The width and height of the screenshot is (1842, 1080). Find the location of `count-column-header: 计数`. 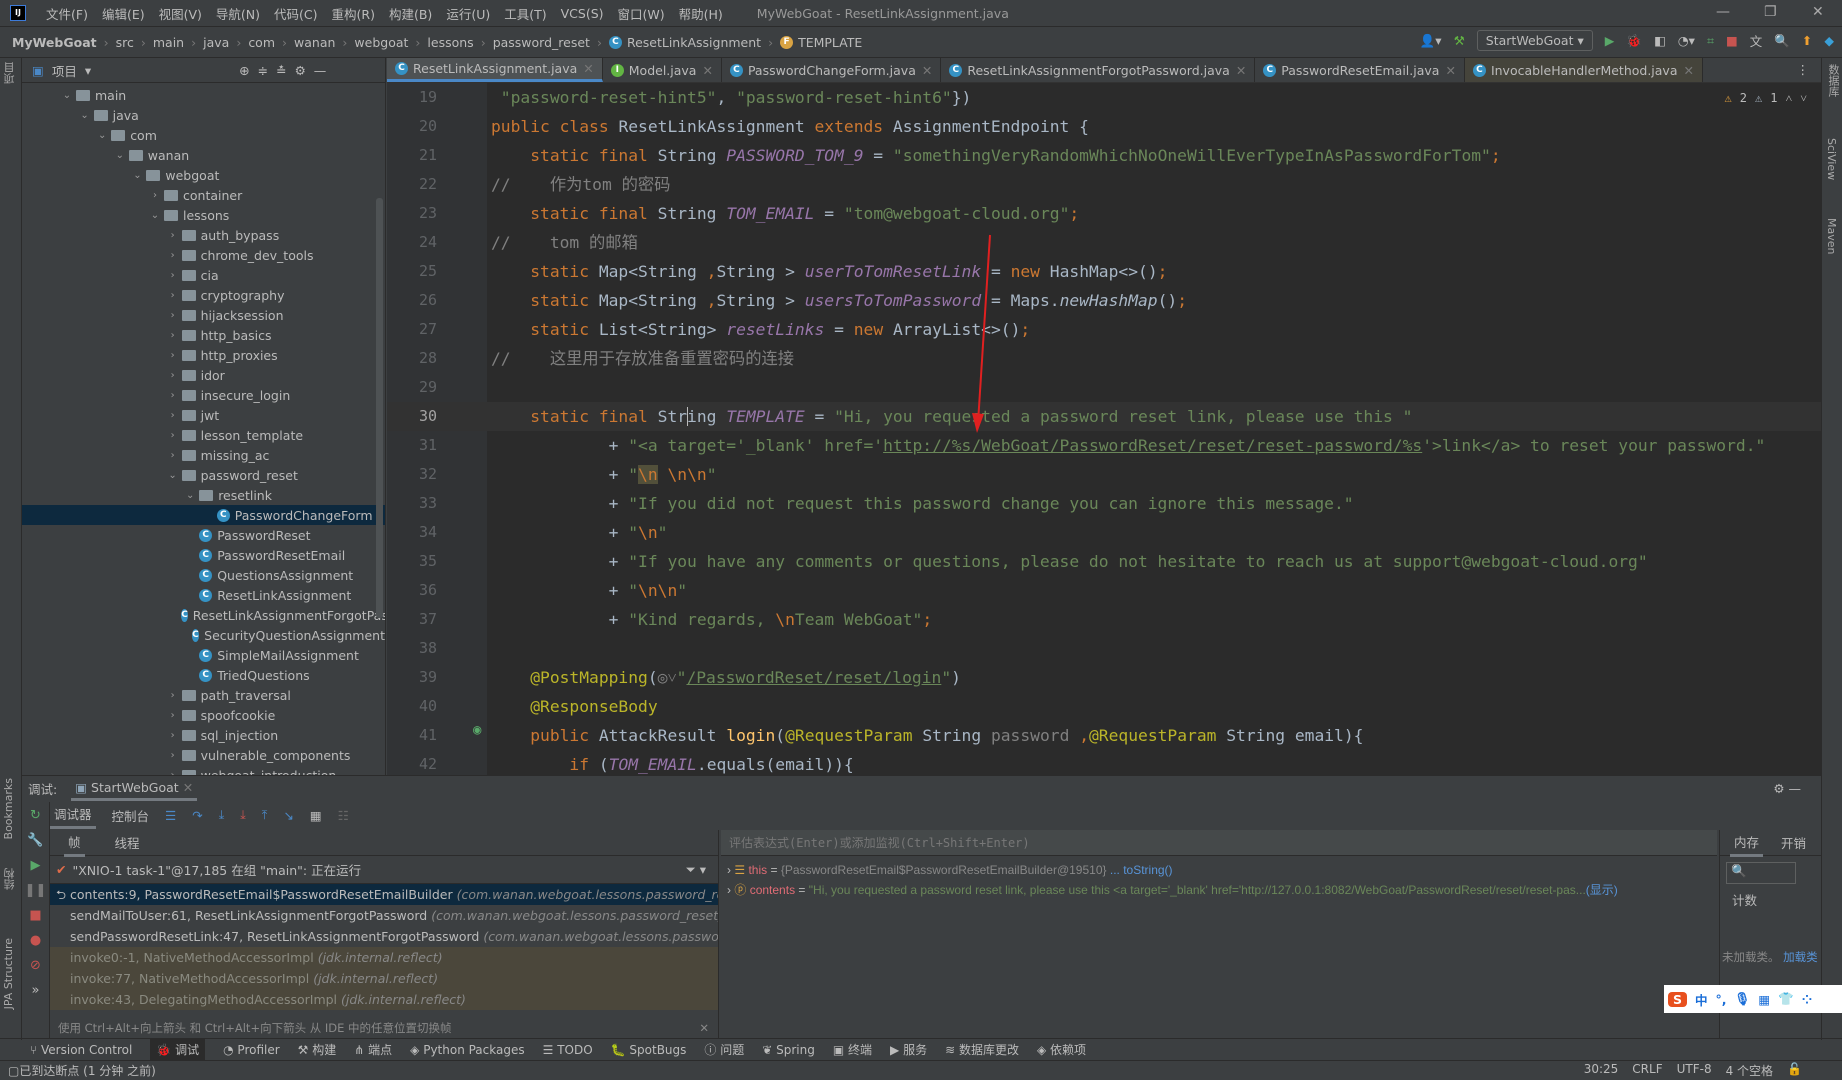

count-column-header: 计数 is located at coordinates (1770, 899).